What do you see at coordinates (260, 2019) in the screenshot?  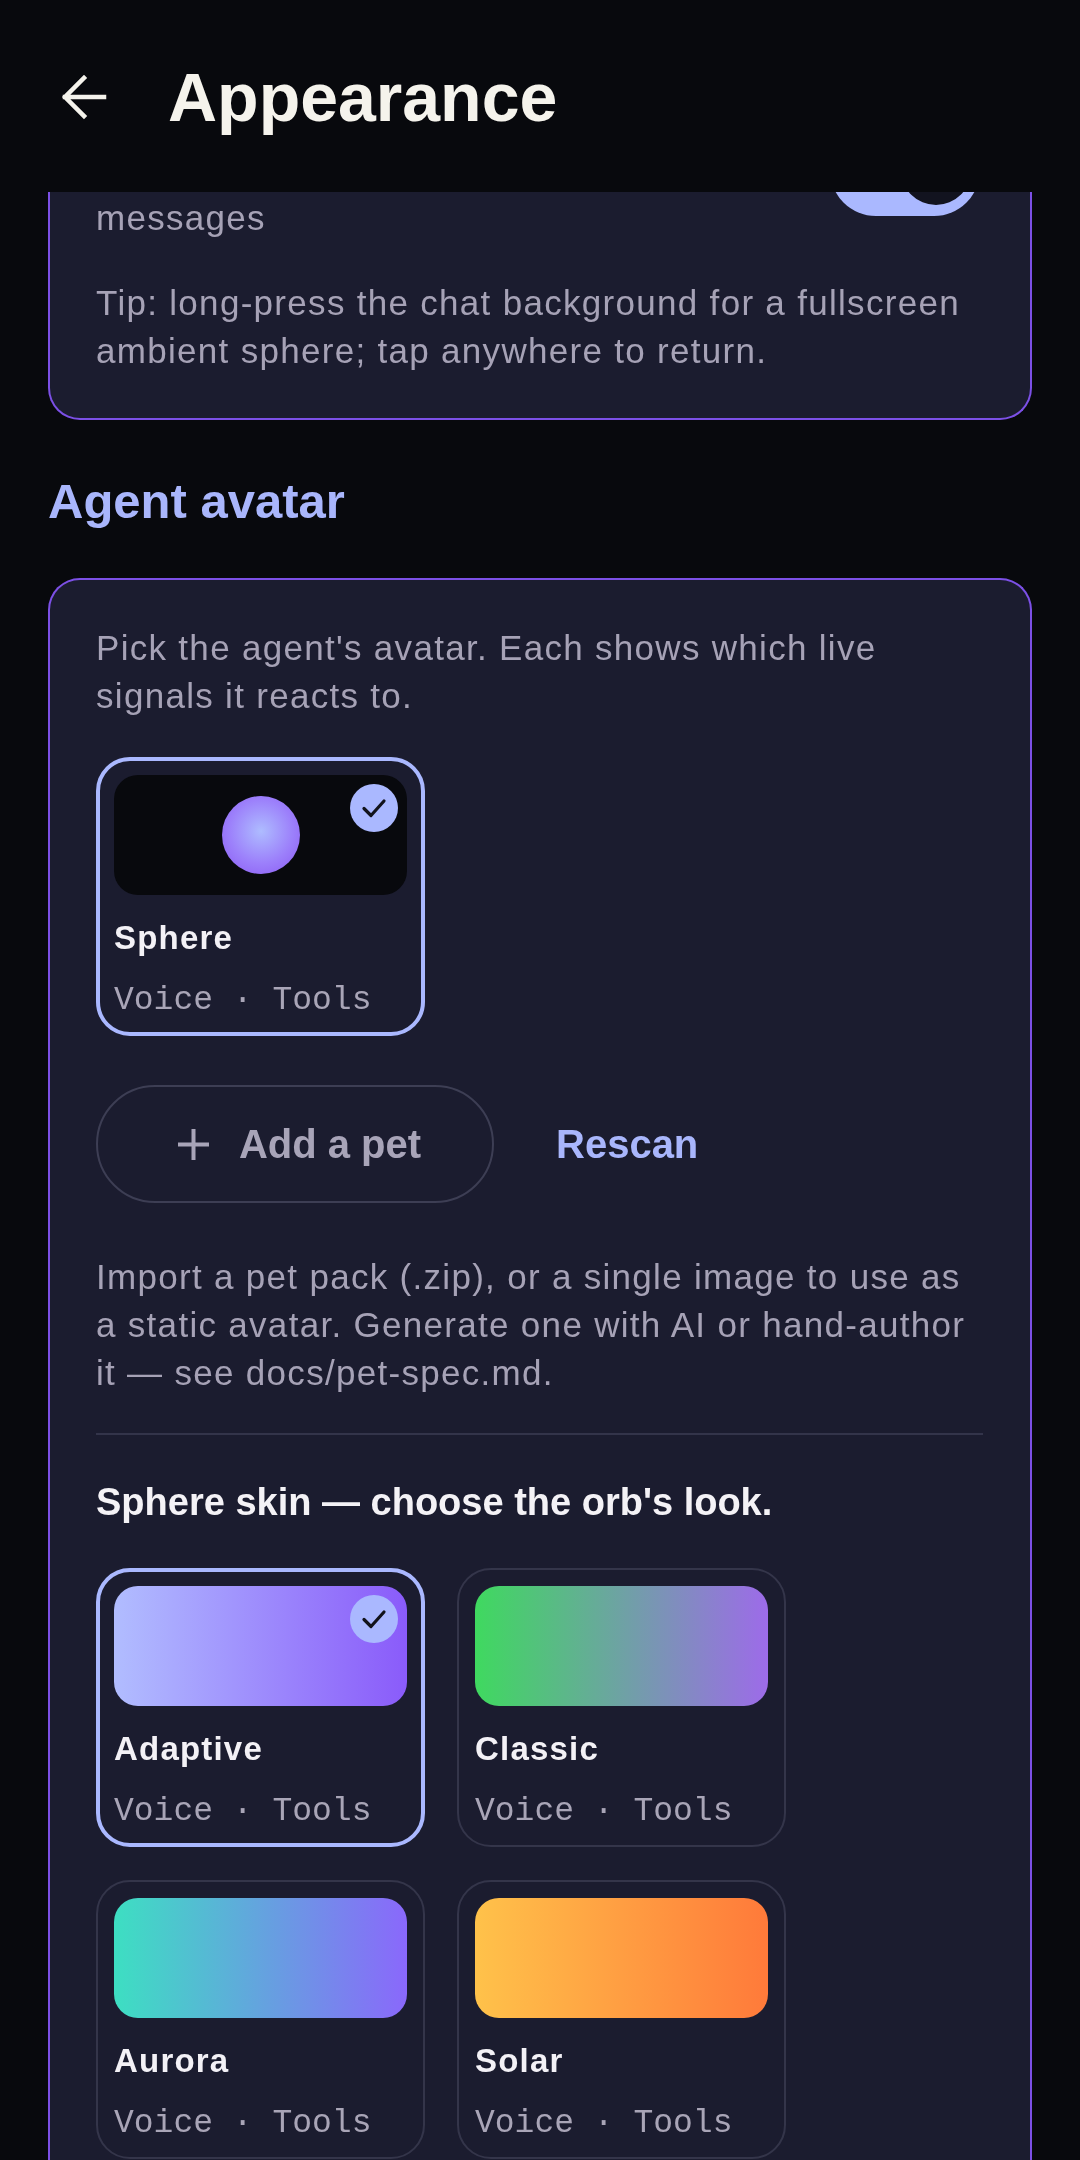 I see `skin-option: Aurora Voice · Tools` at bounding box center [260, 2019].